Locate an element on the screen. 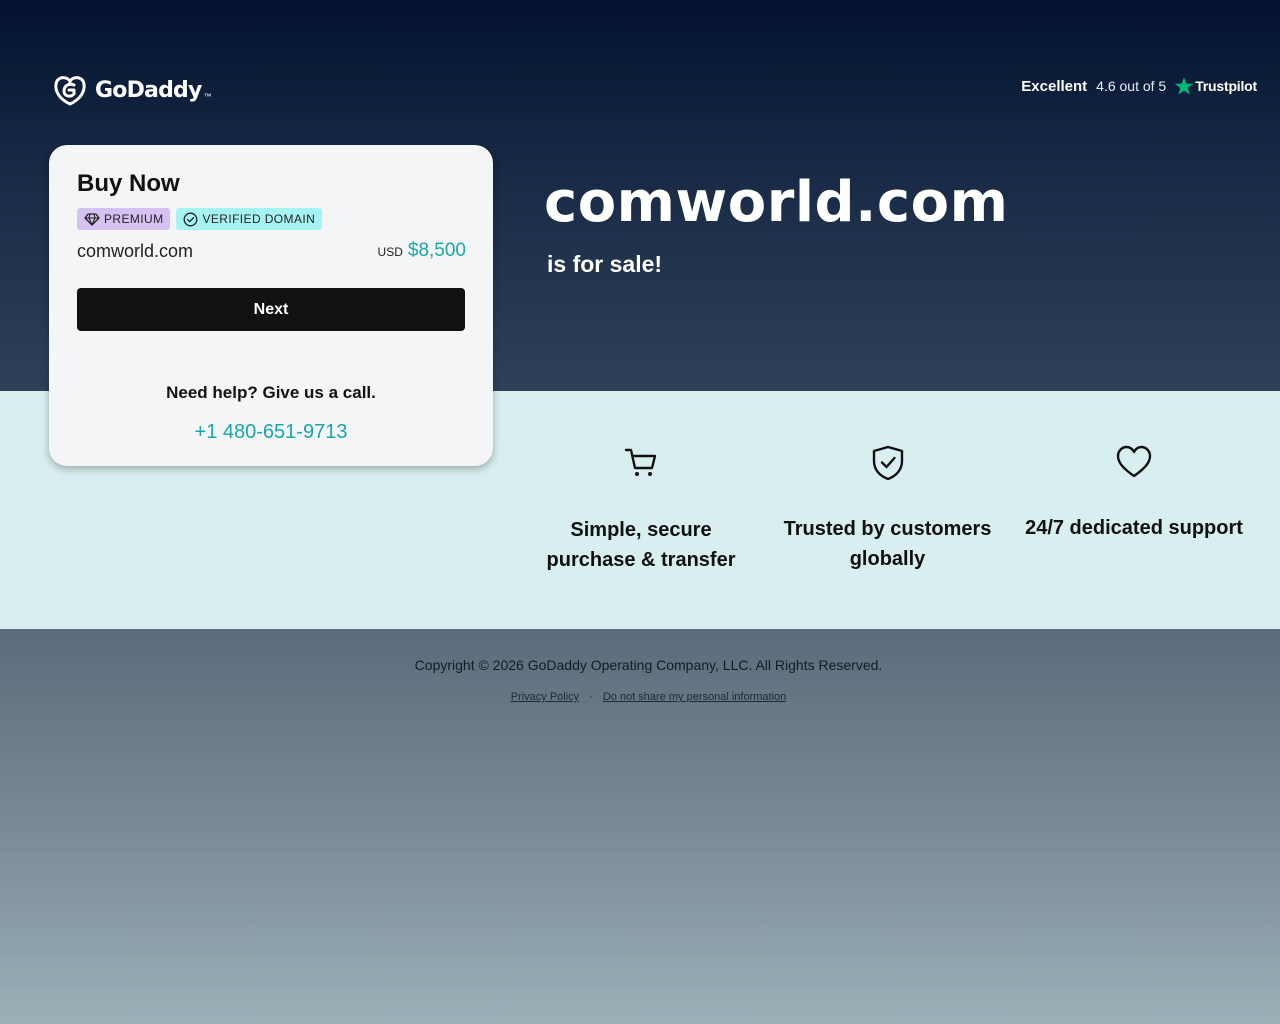  price-currency: USD is located at coordinates (390, 252).